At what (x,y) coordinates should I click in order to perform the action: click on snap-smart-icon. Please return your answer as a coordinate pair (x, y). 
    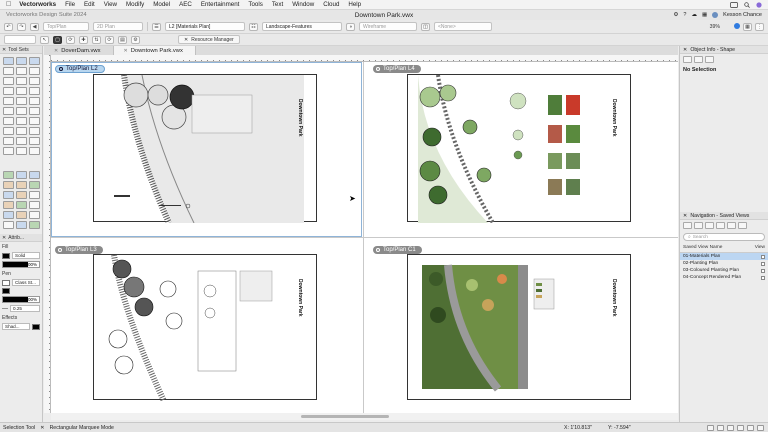
    Looking at the image, I should click on (740, 427).